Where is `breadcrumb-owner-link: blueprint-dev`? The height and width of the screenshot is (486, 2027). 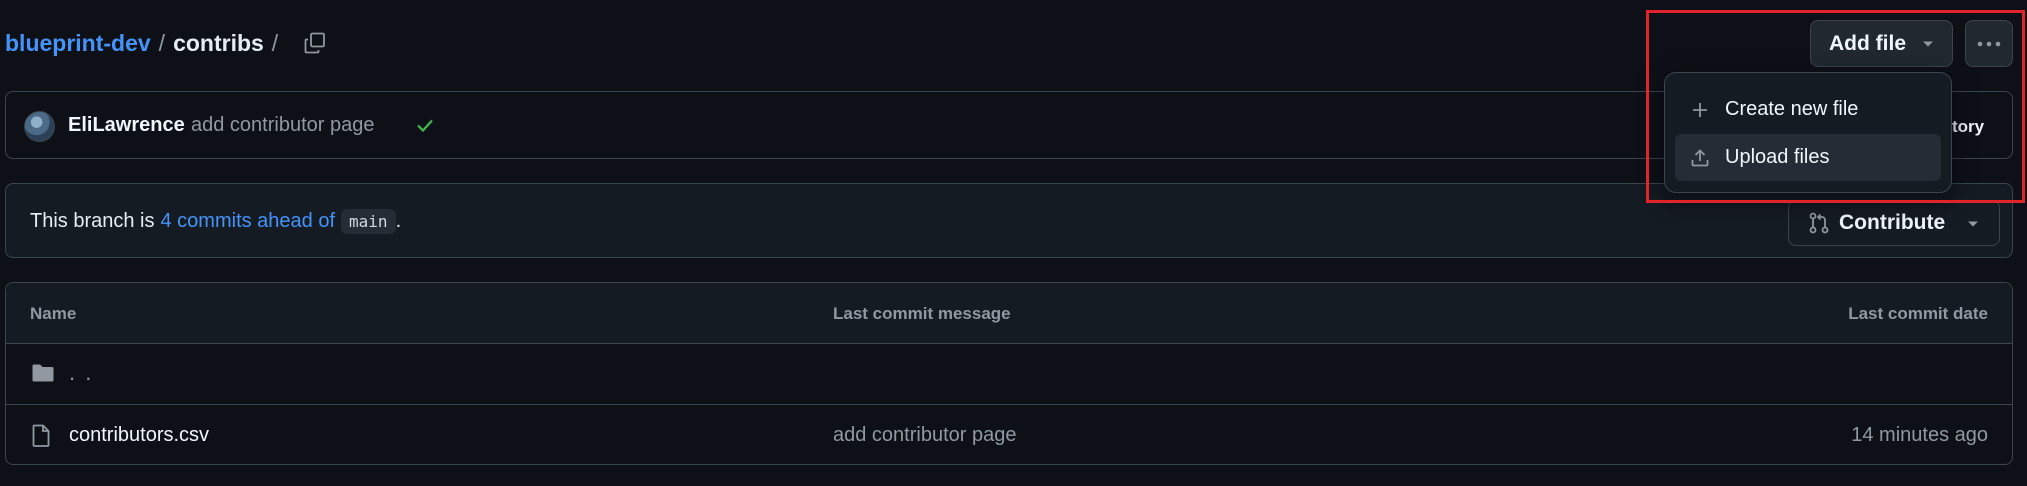
breadcrumb-owner-link: blueprint-dev is located at coordinates (78, 43).